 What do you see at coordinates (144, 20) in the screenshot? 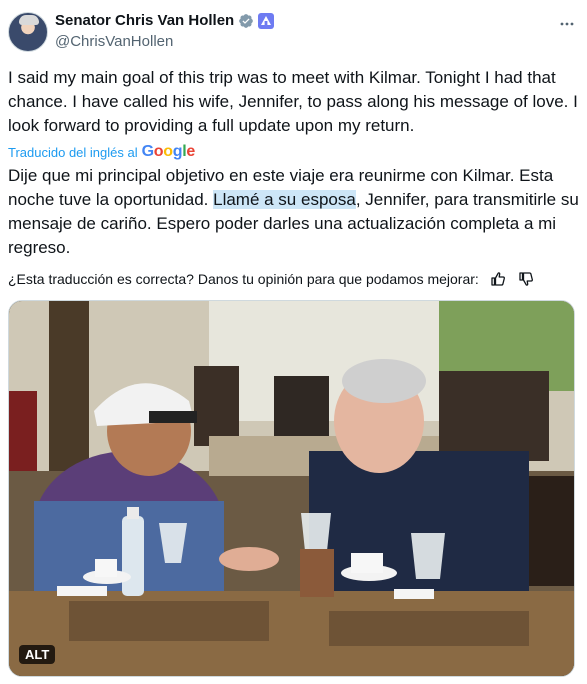
I see `author-name: Senator Chris Van Hollen` at bounding box center [144, 20].